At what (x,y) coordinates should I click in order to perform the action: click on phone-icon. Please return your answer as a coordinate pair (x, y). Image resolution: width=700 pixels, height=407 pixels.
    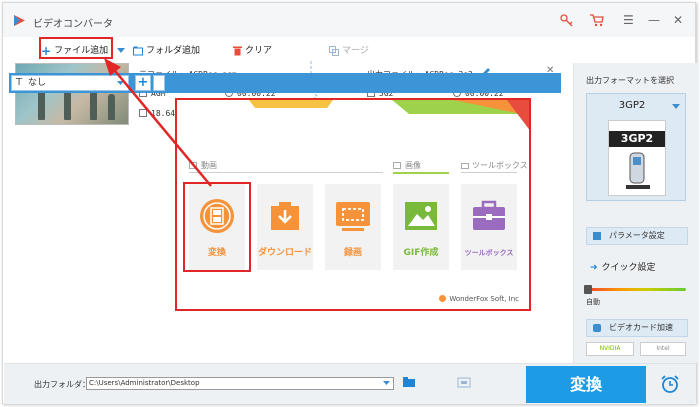
    Looking at the image, I should click on (638, 170).